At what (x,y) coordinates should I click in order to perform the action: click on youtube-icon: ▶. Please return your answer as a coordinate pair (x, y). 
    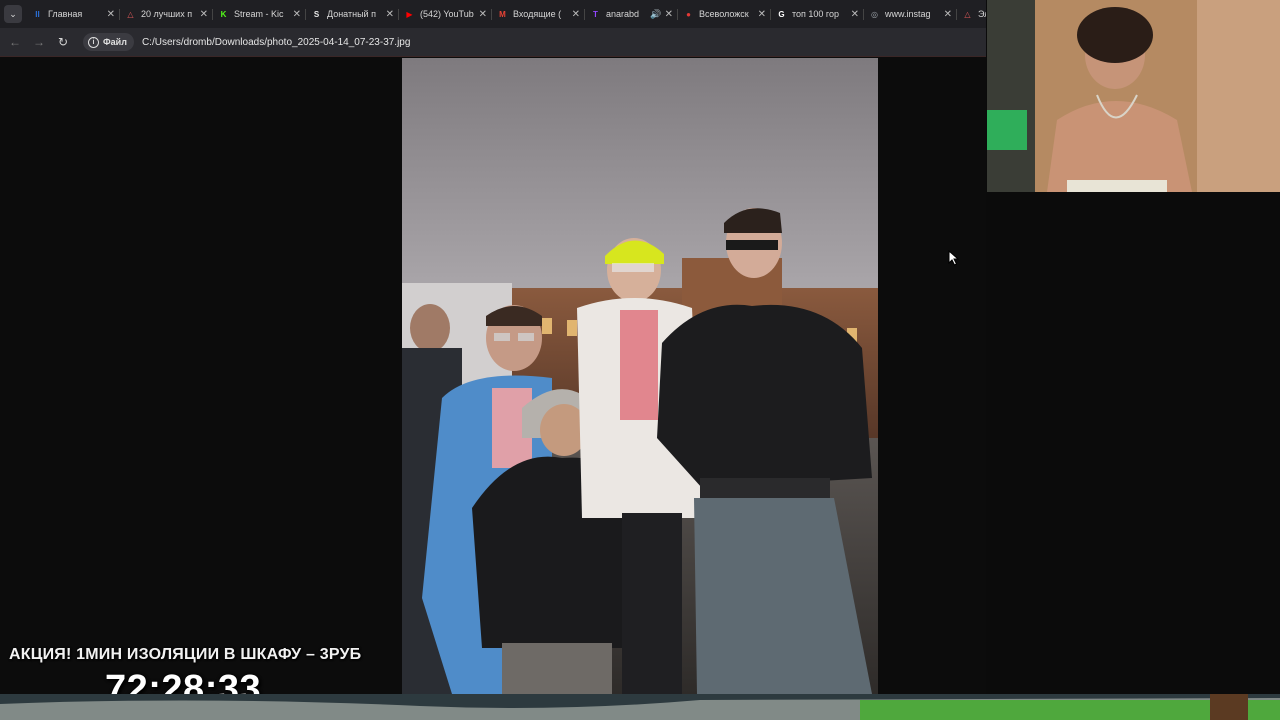
    Looking at the image, I should click on (409, 14).